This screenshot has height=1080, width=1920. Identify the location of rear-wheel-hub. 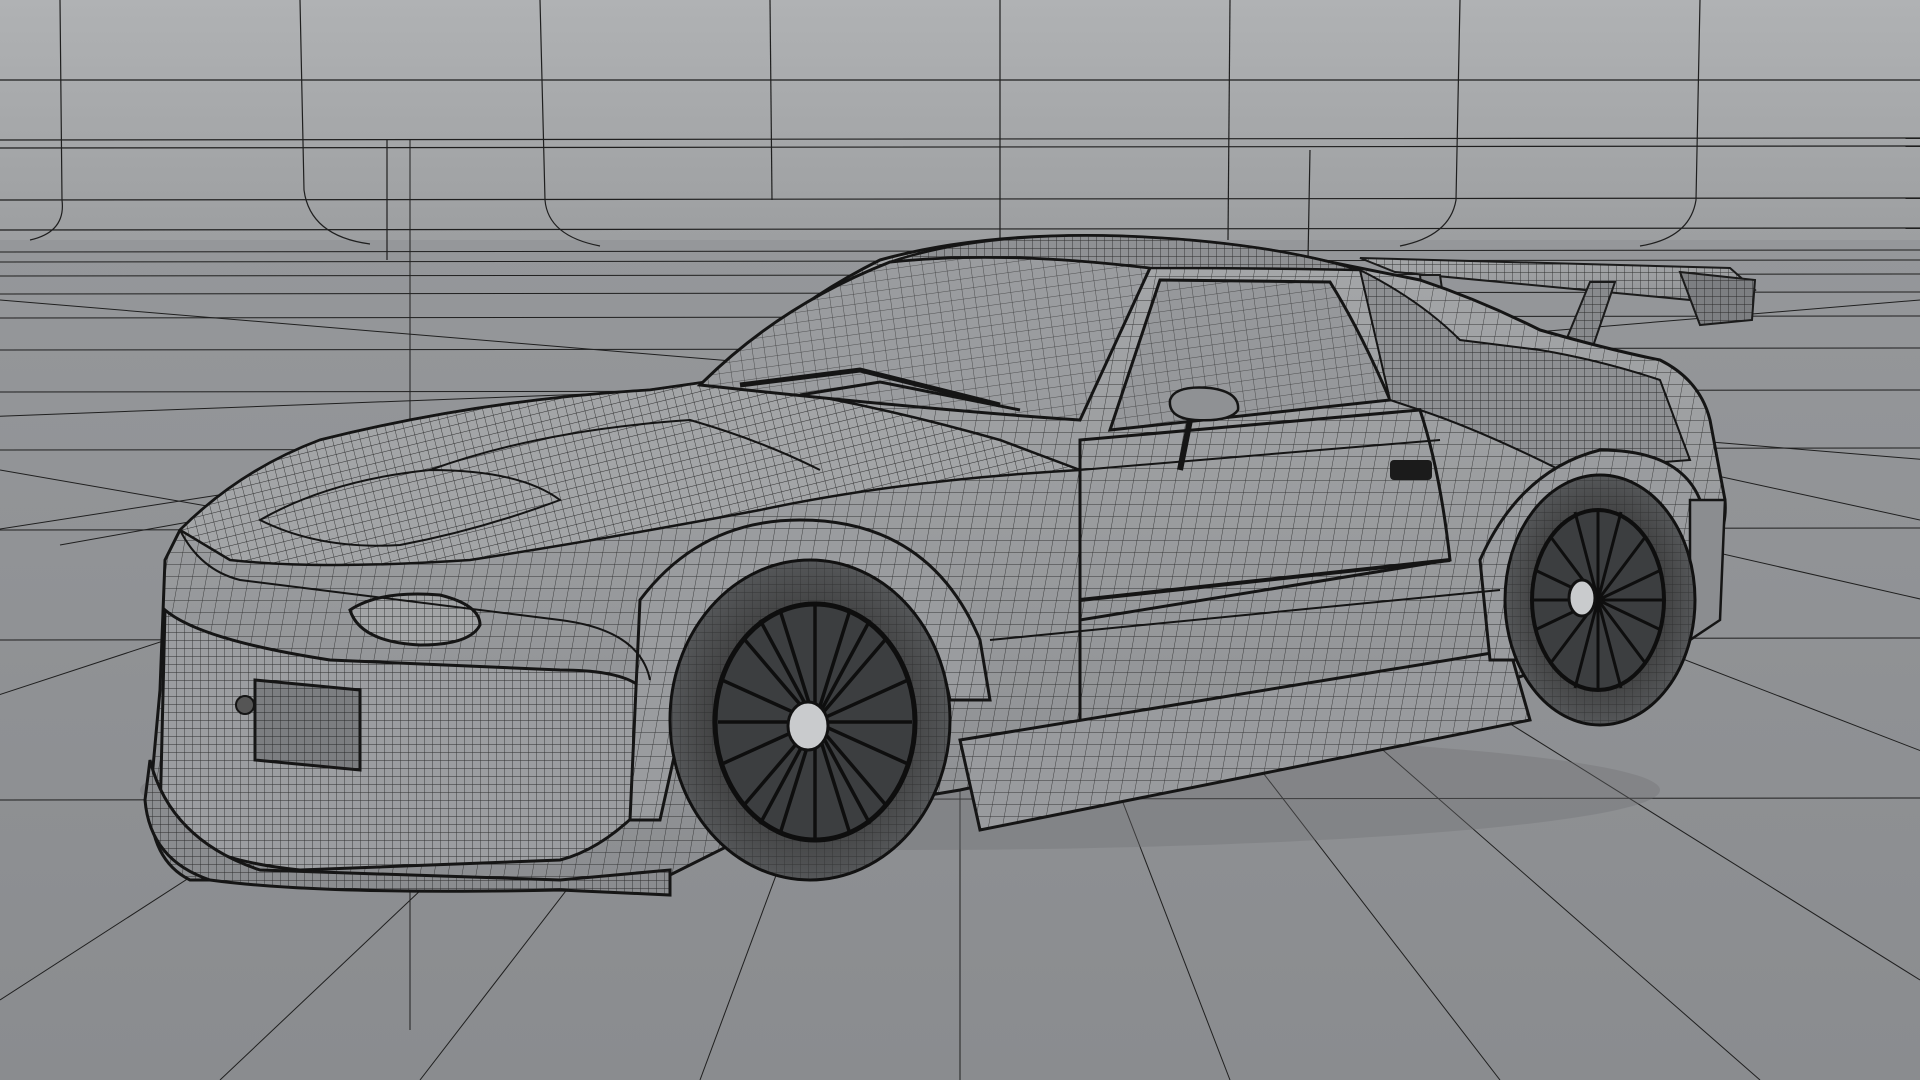
(1582, 598).